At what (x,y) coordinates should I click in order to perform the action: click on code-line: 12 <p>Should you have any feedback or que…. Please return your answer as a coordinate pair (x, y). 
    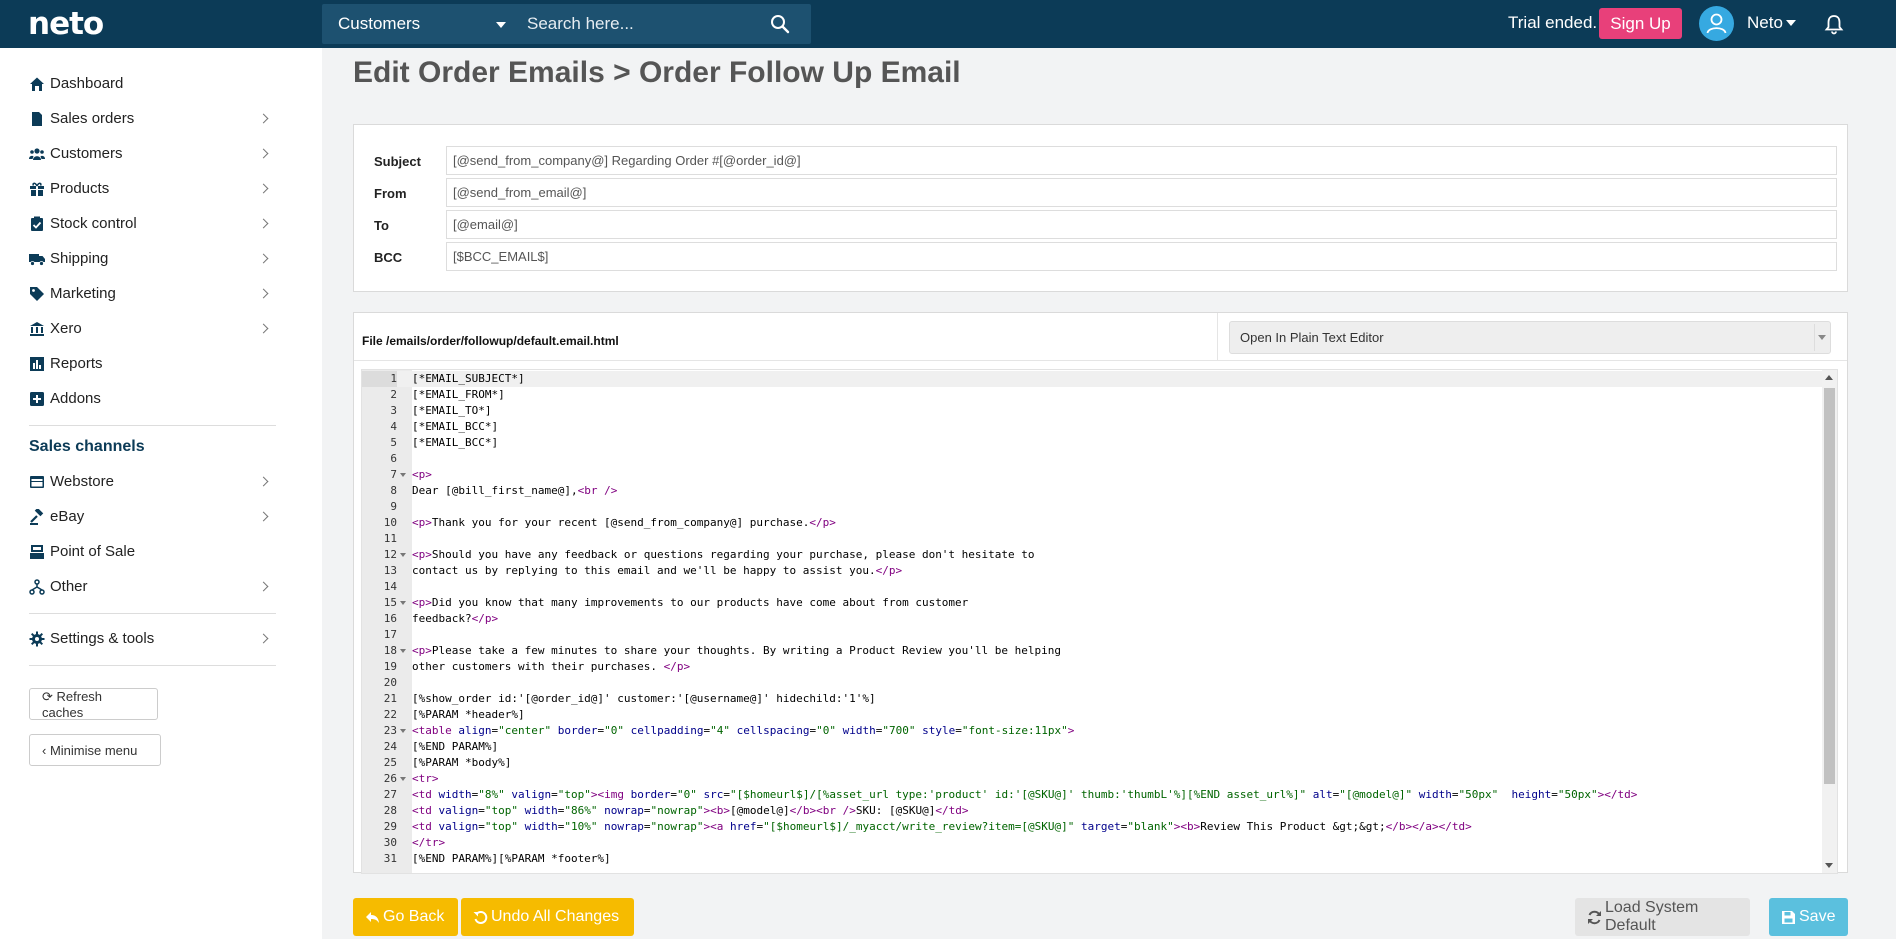
    Looking at the image, I should click on (1092, 555).